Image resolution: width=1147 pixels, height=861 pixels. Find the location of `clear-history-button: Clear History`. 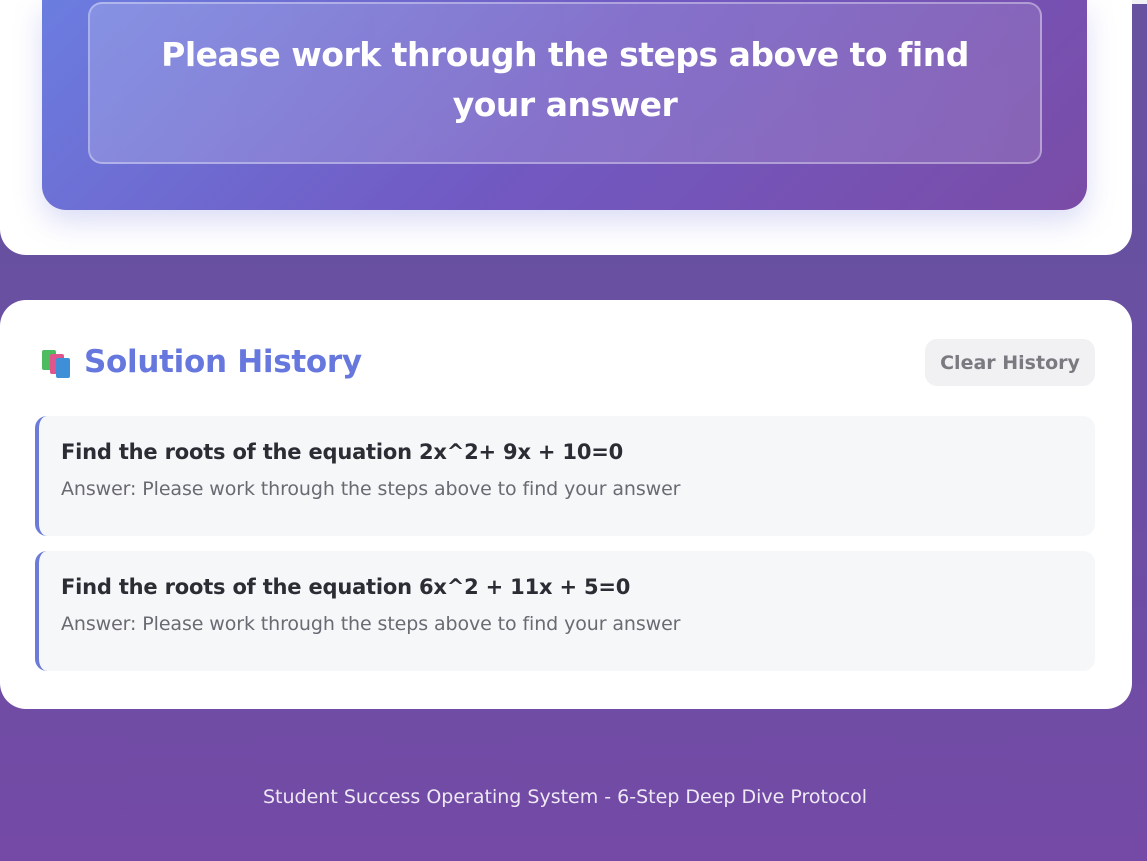

clear-history-button: Clear History is located at coordinates (1010, 362).